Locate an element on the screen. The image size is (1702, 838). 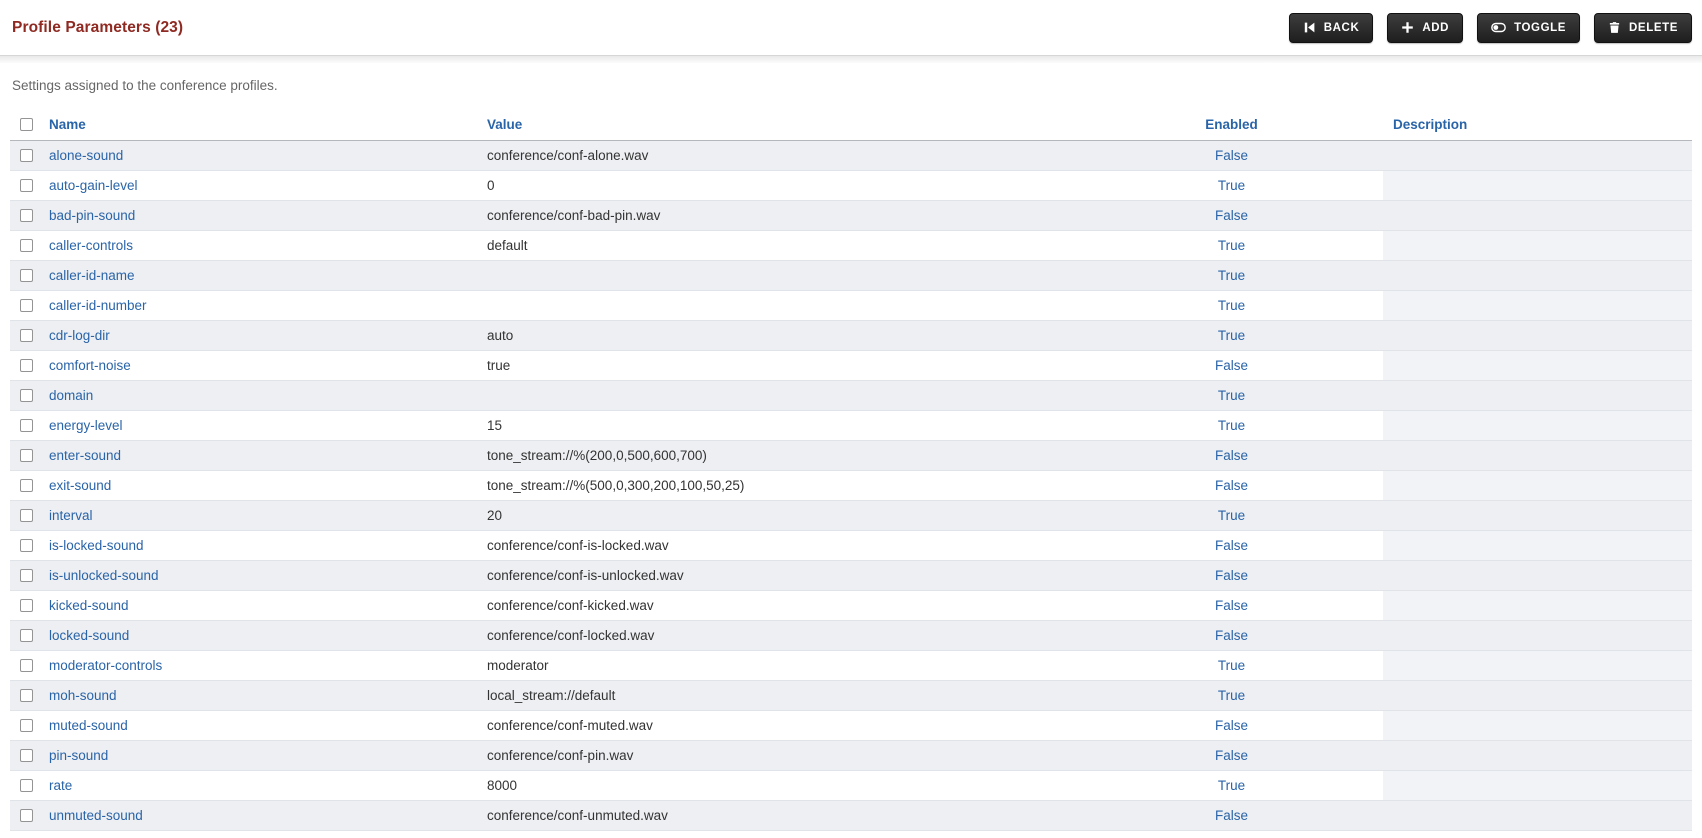
toggle-button: TOGGLE is located at coordinates (1529, 27).